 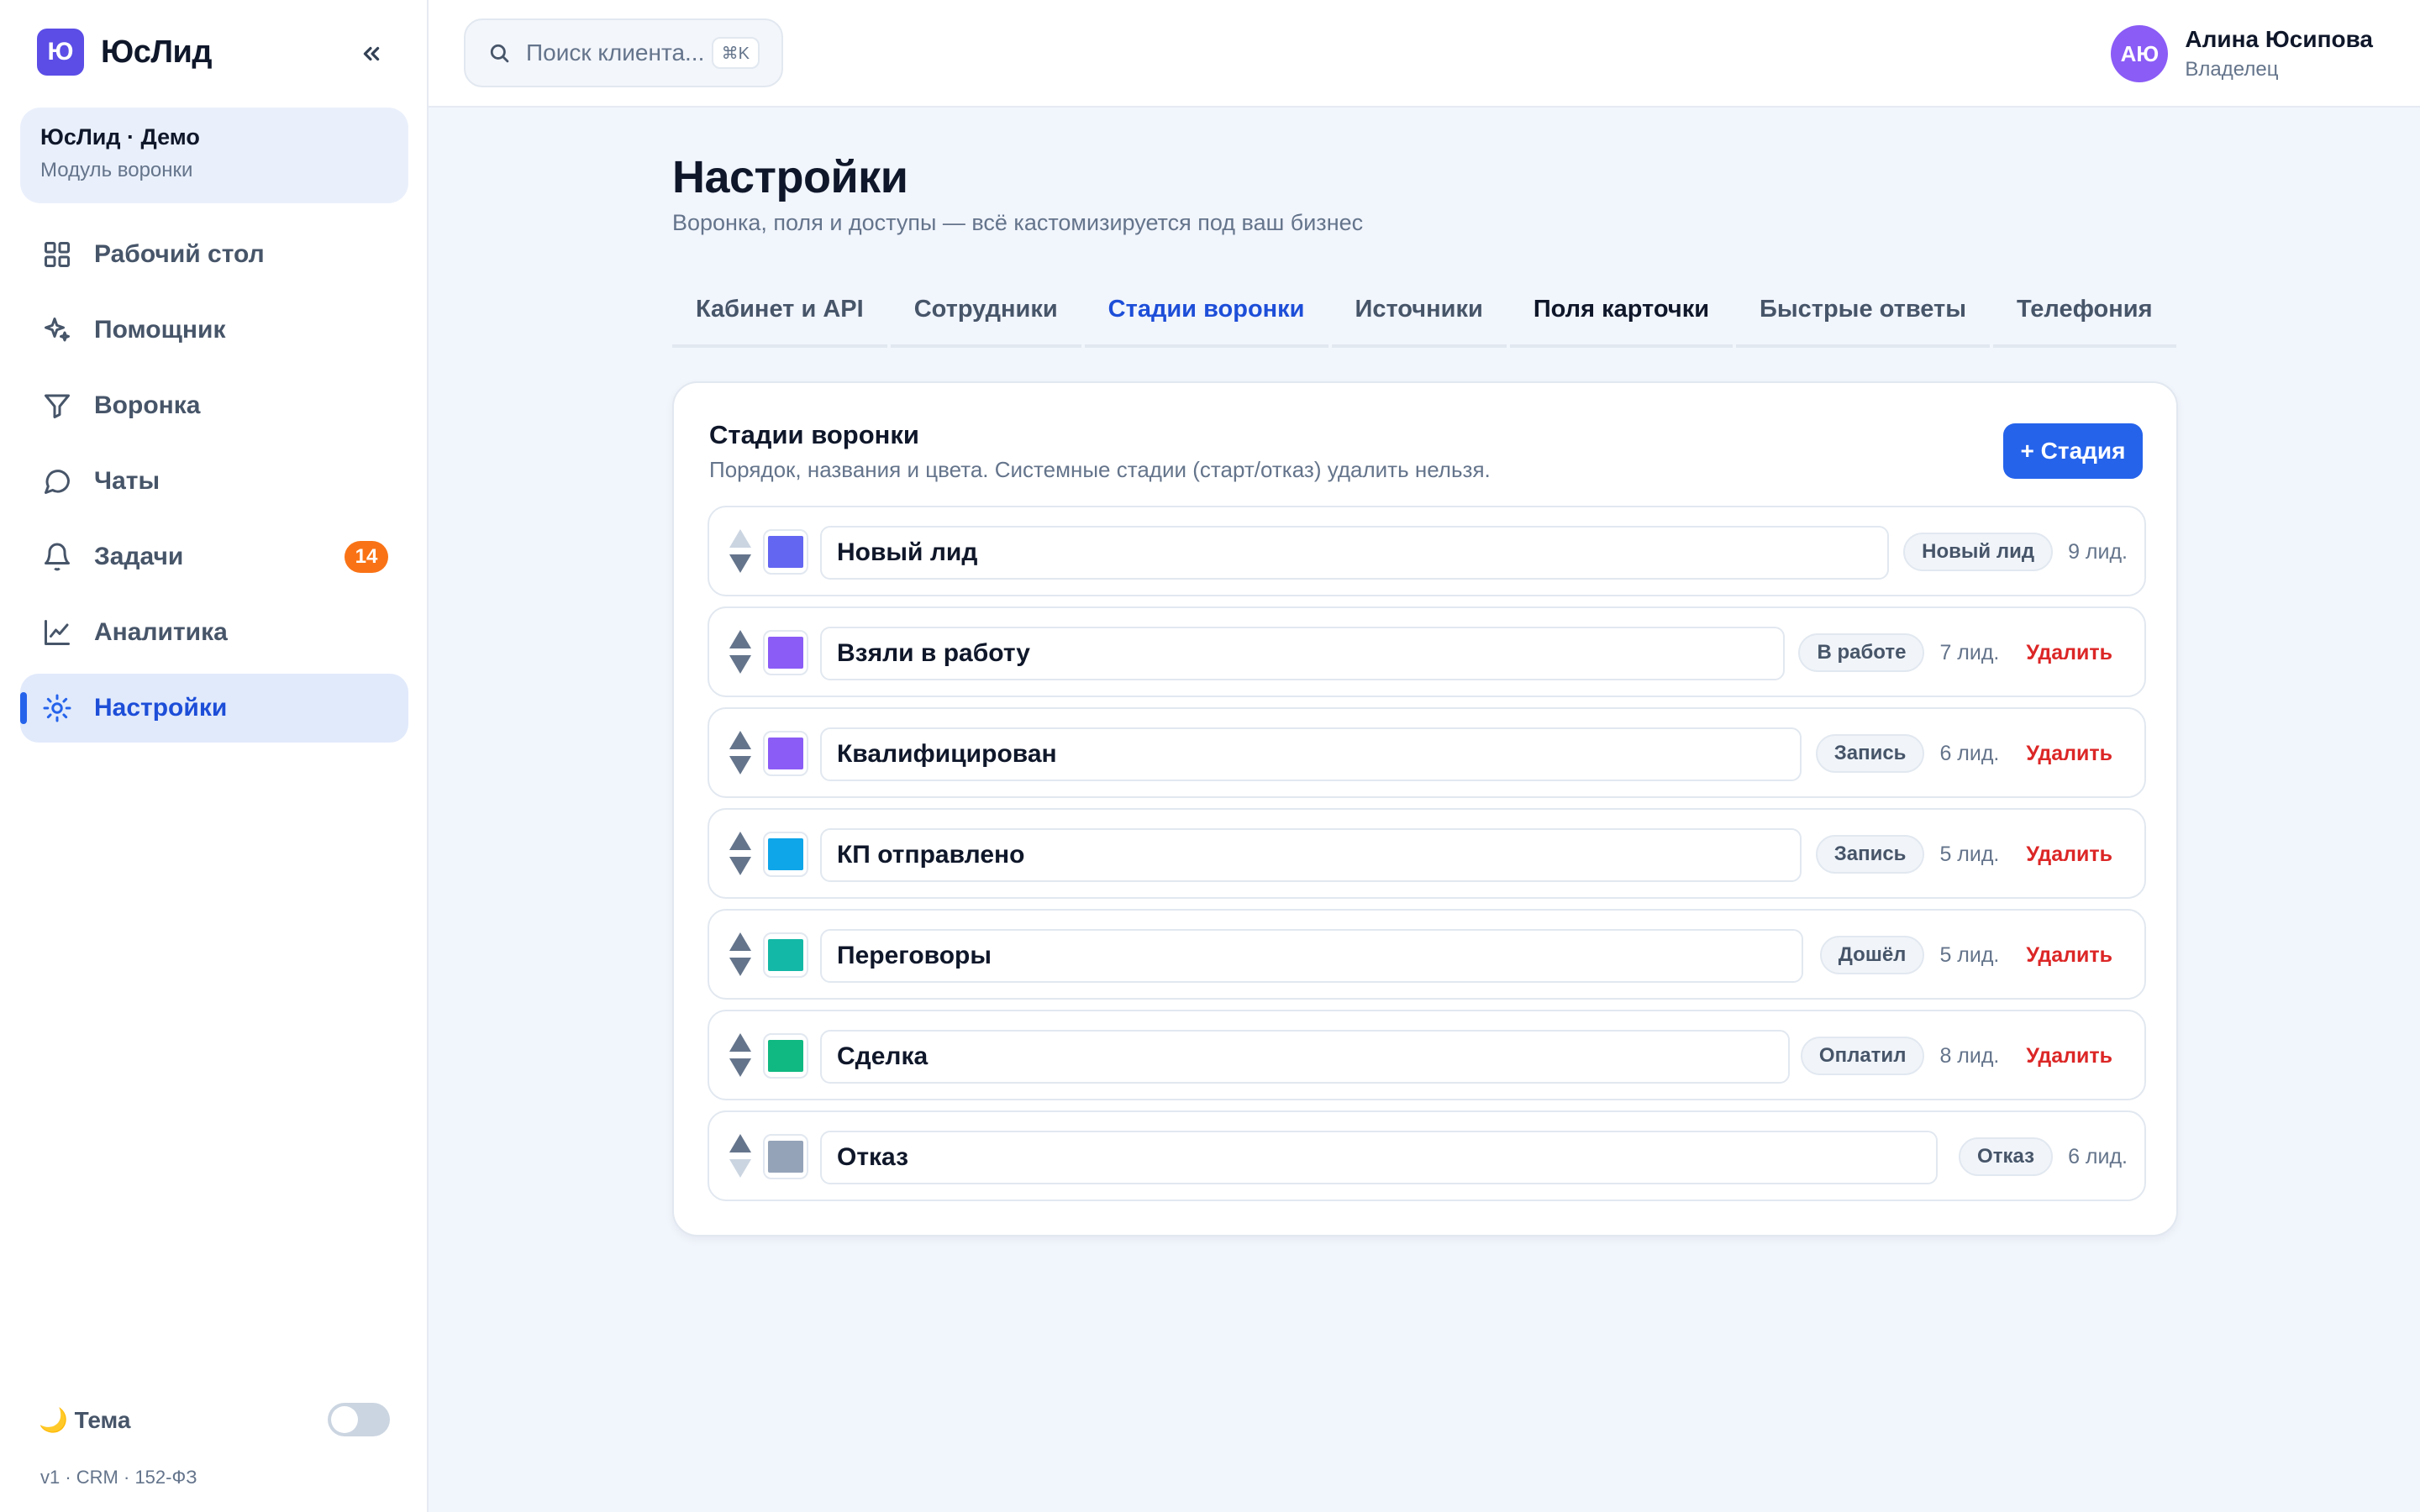 What do you see at coordinates (214, 155) in the screenshot?
I see `workspace-switcher: ЮсЛид · Демо Модуль воронки` at bounding box center [214, 155].